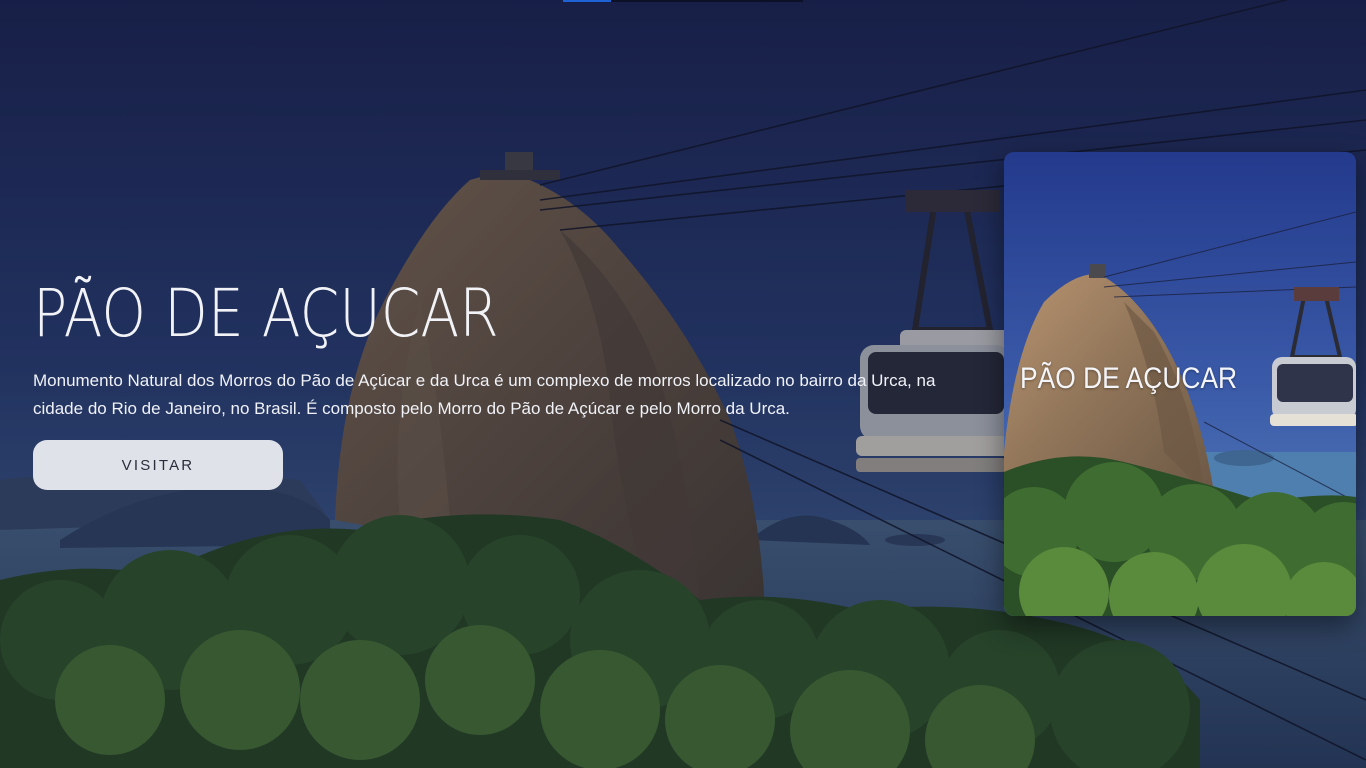  I want to click on visit-button: VISITAR, so click(158, 465).